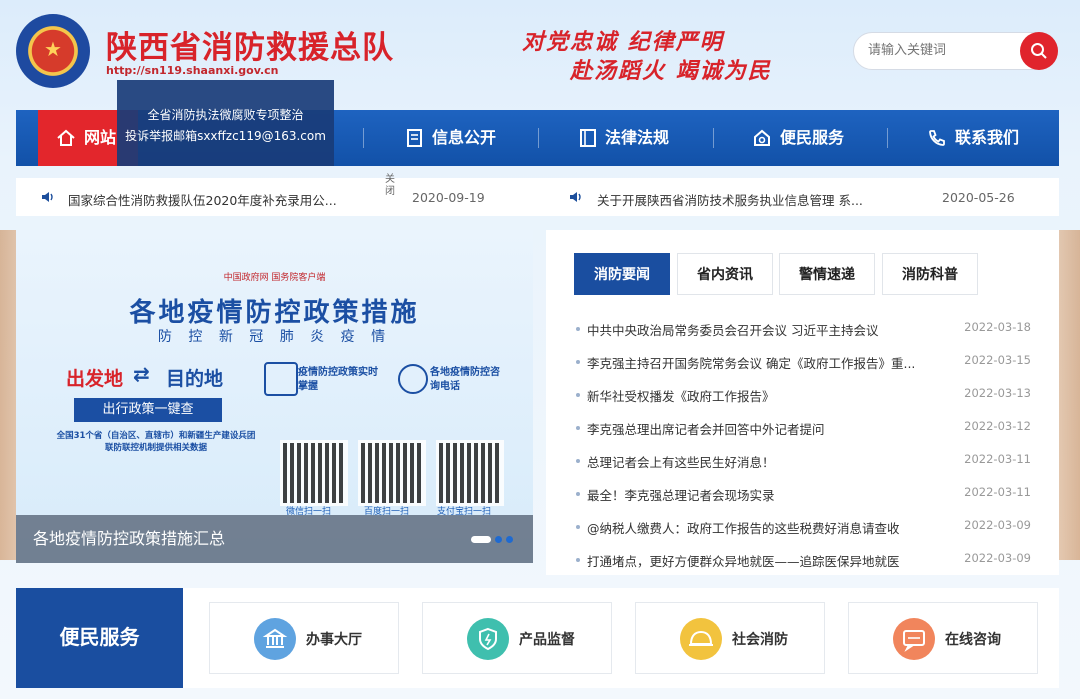 This screenshot has height=699, width=1080. Describe the element at coordinates (943, 638) in the screenshot. I see `service-card-consult: 在线咨询` at that location.